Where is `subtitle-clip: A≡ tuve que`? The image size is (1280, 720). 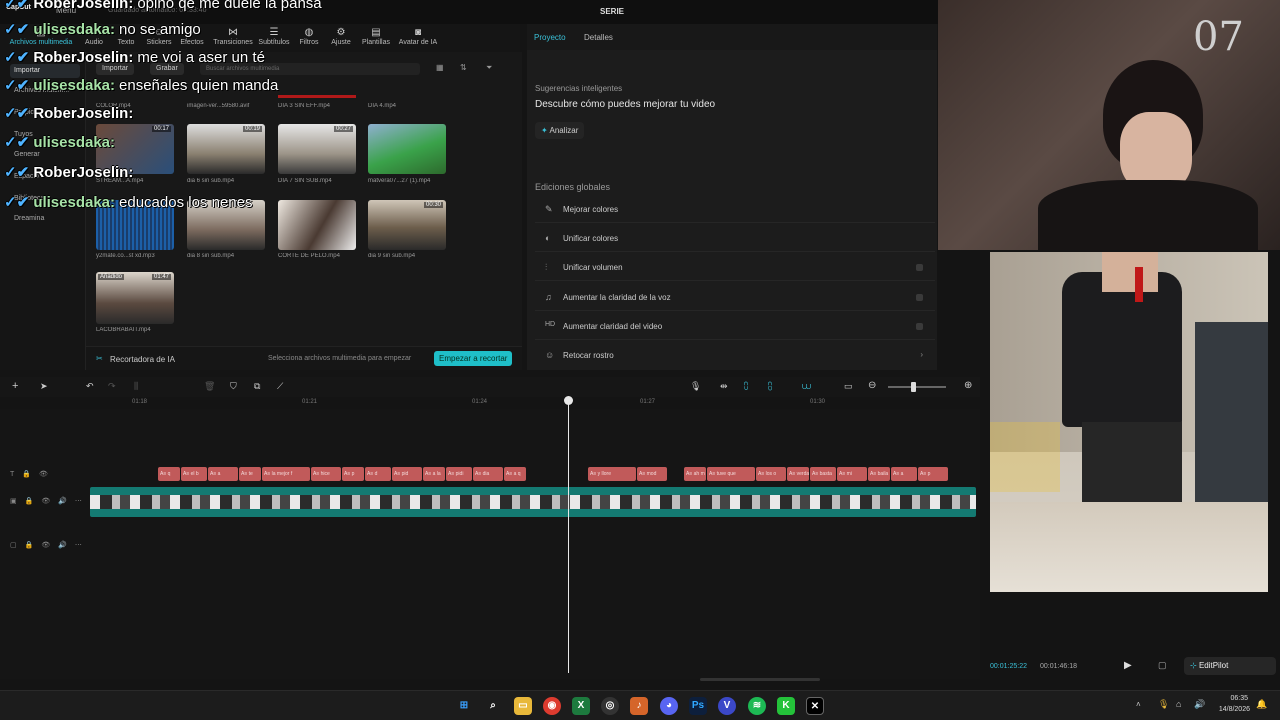
subtitle-clip: A≡ tuve que is located at coordinates (731, 474).